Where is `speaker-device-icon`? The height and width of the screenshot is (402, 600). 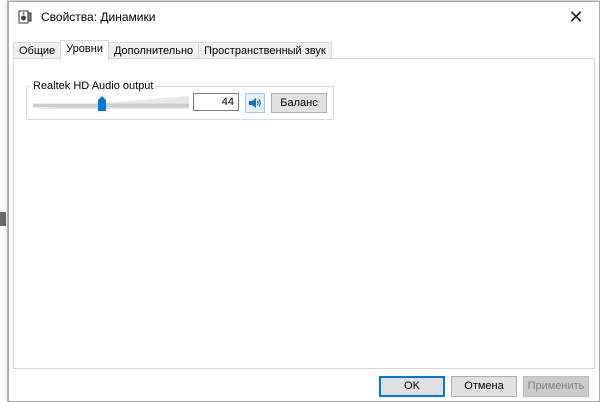
speaker-device-icon is located at coordinates (25, 17).